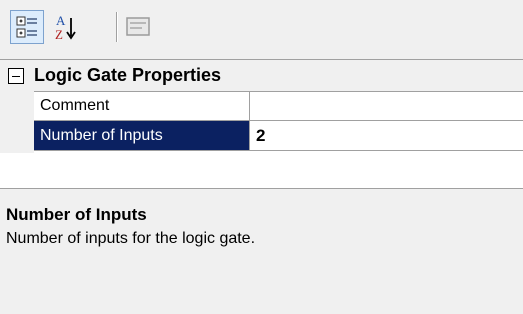 Image resolution: width=523 pixels, height=314 pixels. I want to click on property-value, so click(386, 106).